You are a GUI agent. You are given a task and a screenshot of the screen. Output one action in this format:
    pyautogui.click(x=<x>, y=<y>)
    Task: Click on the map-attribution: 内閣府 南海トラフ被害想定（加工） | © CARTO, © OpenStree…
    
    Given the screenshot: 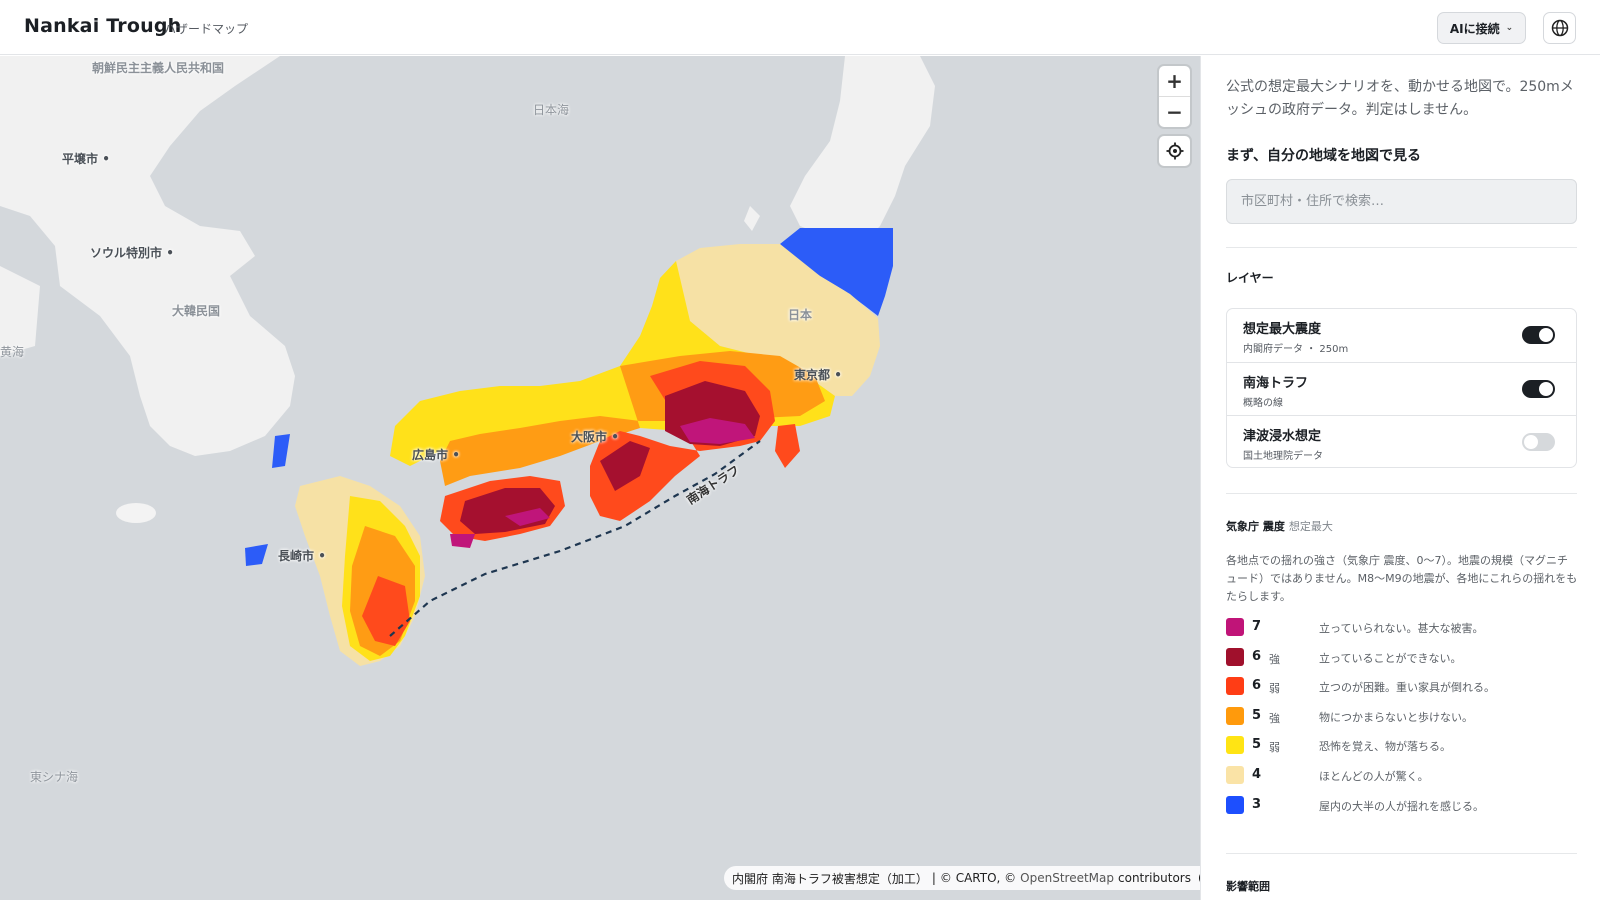 What is the action you would take?
    pyautogui.click(x=962, y=878)
    